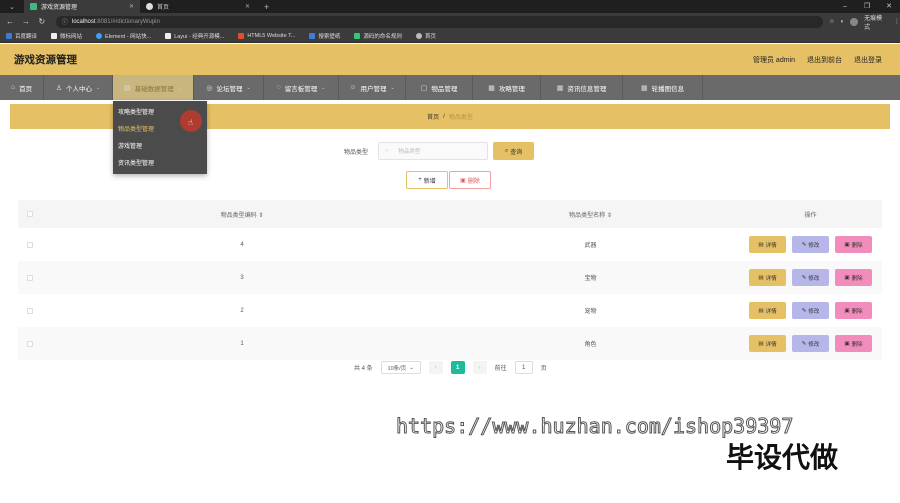  Describe the element at coordinates (506, 150) in the screenshot. I see `search-icon: ⌕` at that location.